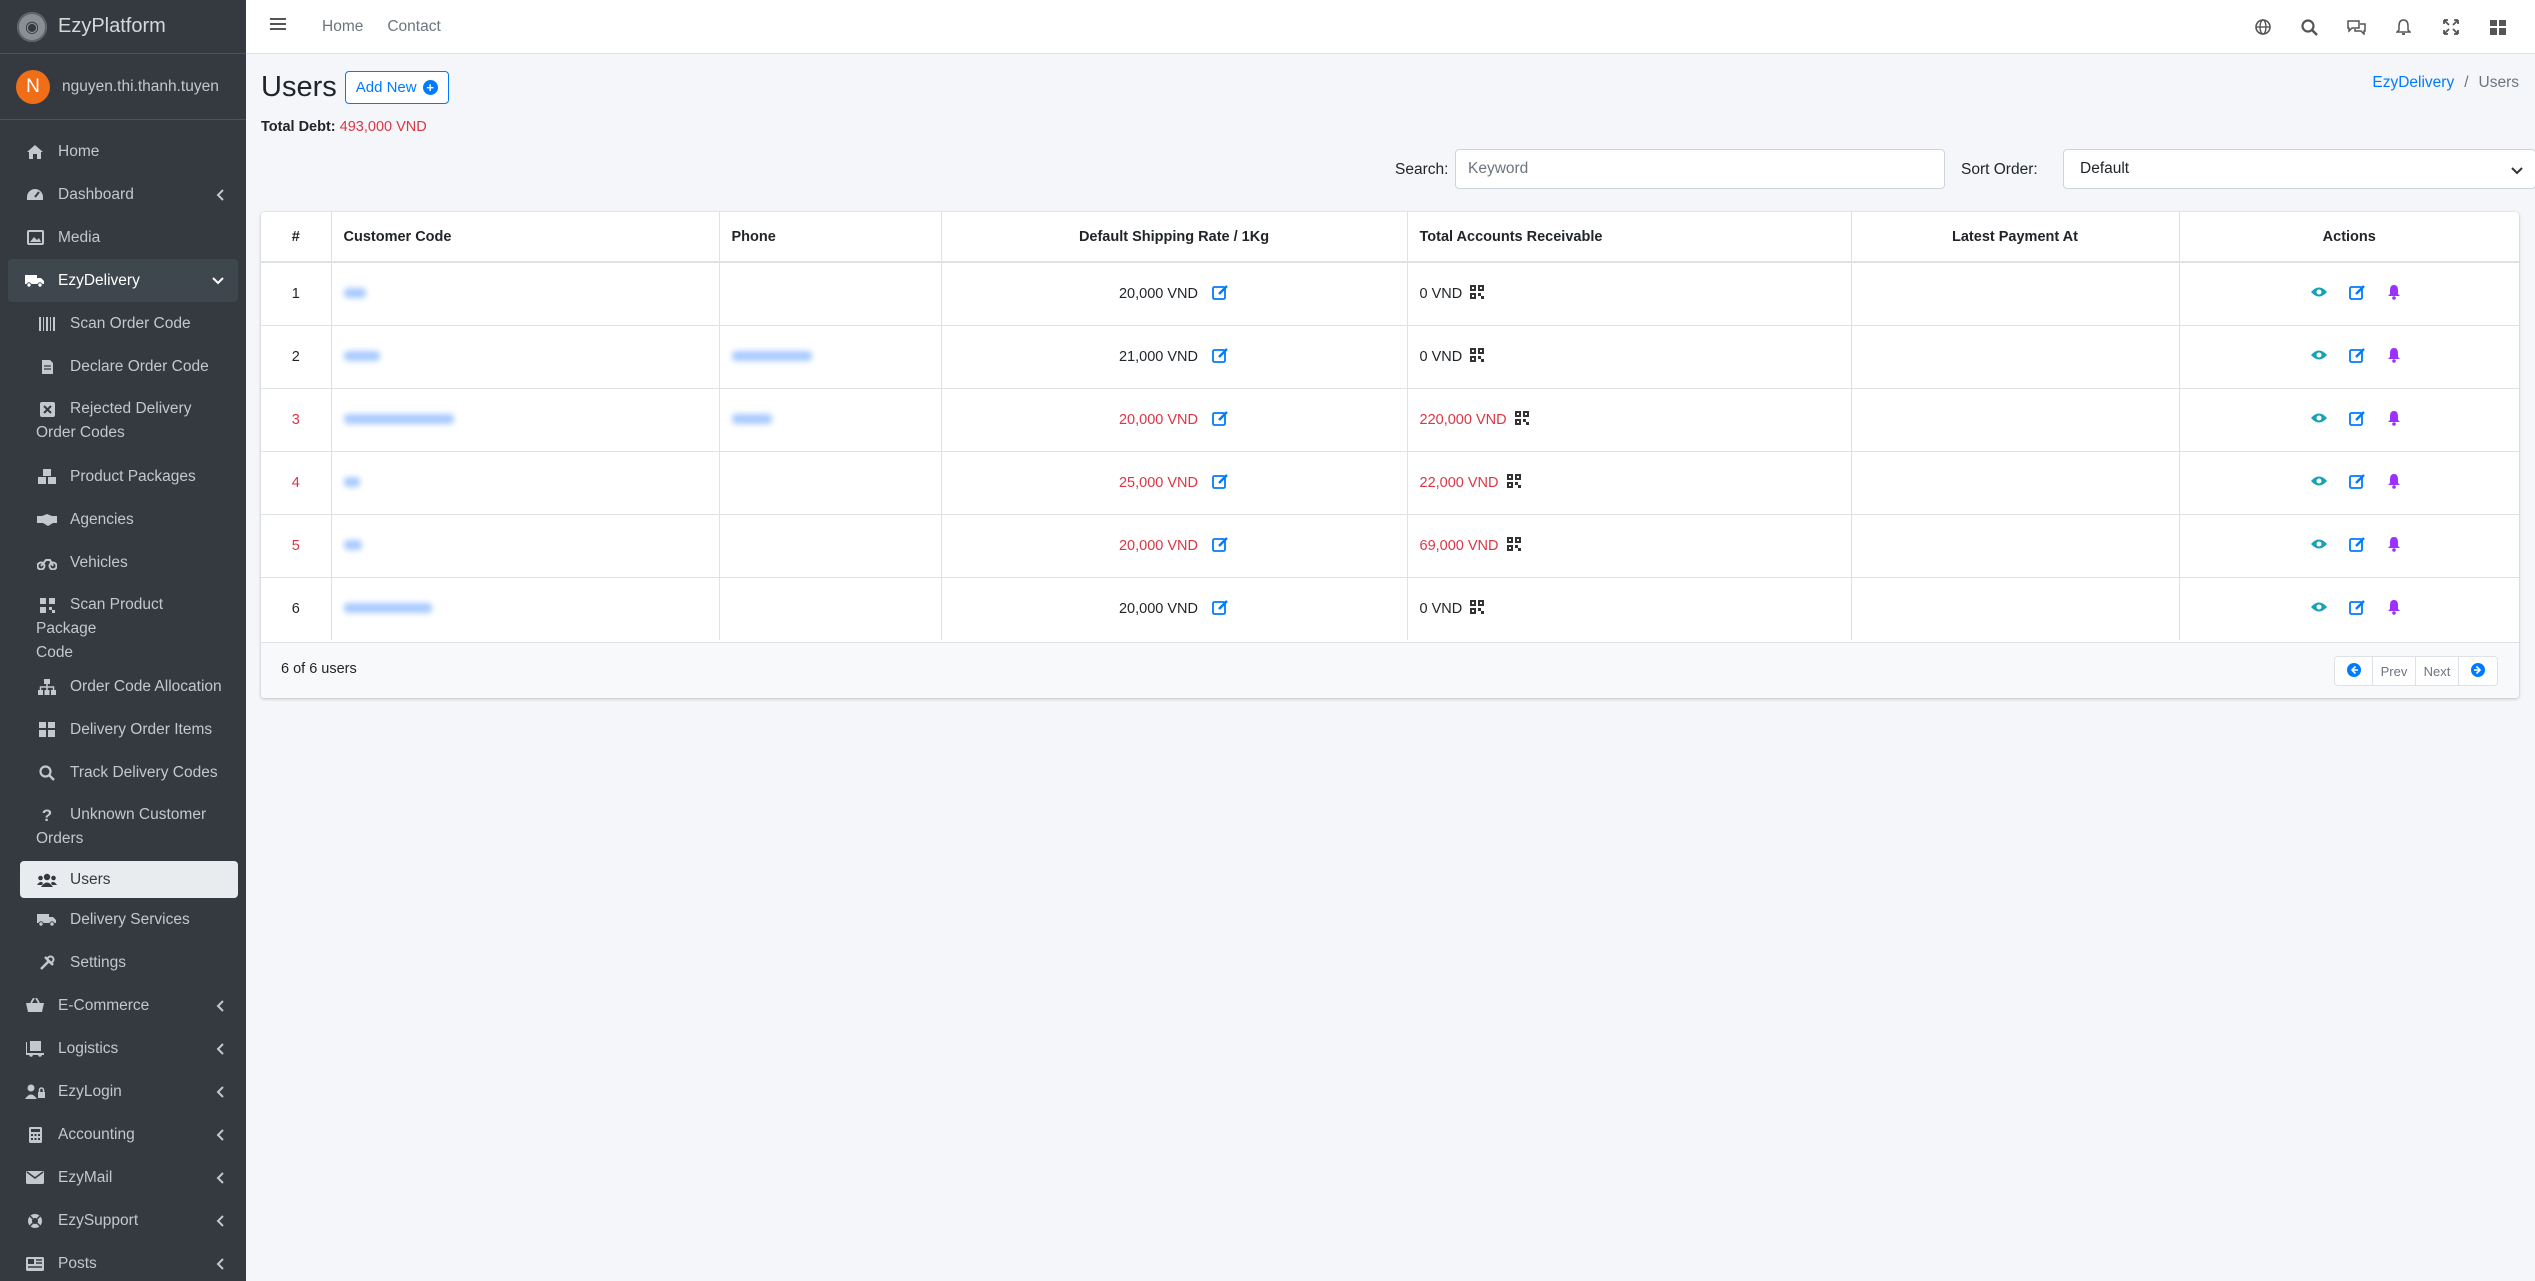 Image resolution: width=2535 pixels, height=1281 pixels. Describe the element at coordinates (123, 1048) in the screenshot. I see `sidebar-item-logistics: Logistics` at that location.